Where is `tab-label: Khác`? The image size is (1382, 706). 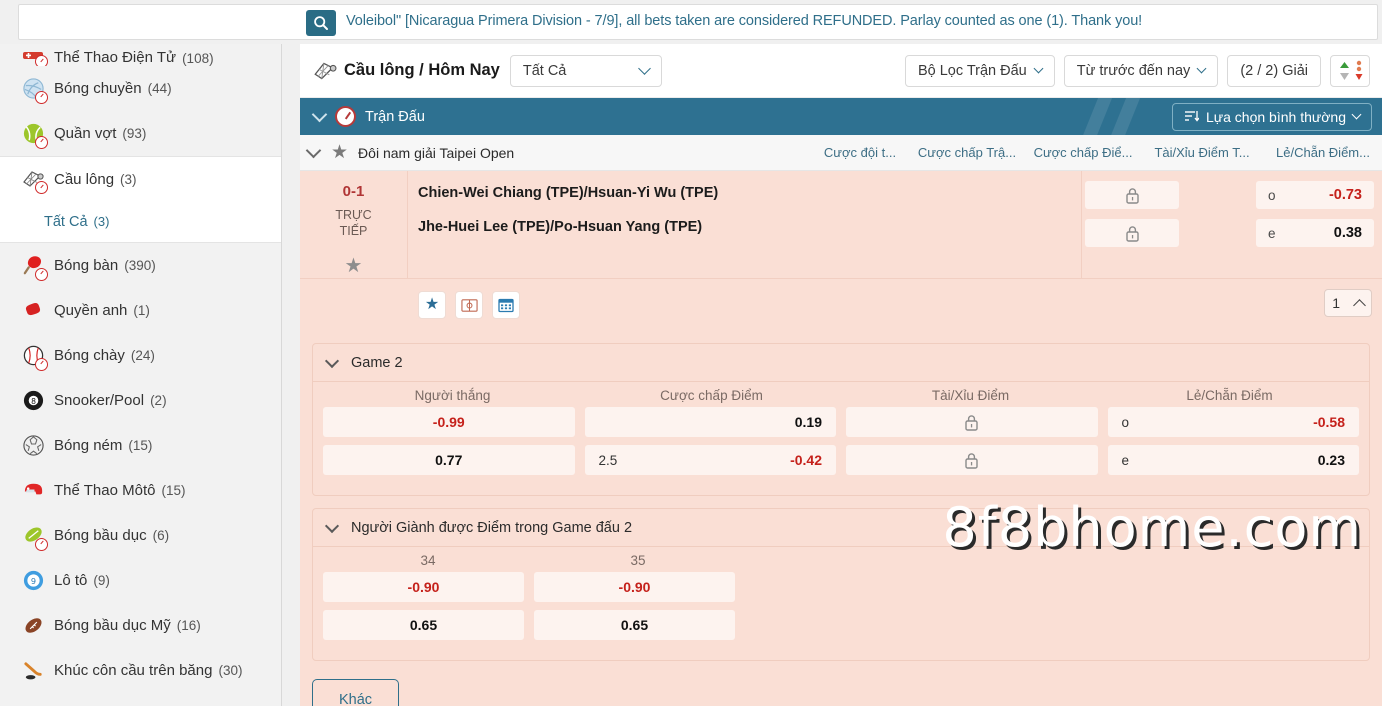 tab-label: Khác is located at coordinates (356, 698).